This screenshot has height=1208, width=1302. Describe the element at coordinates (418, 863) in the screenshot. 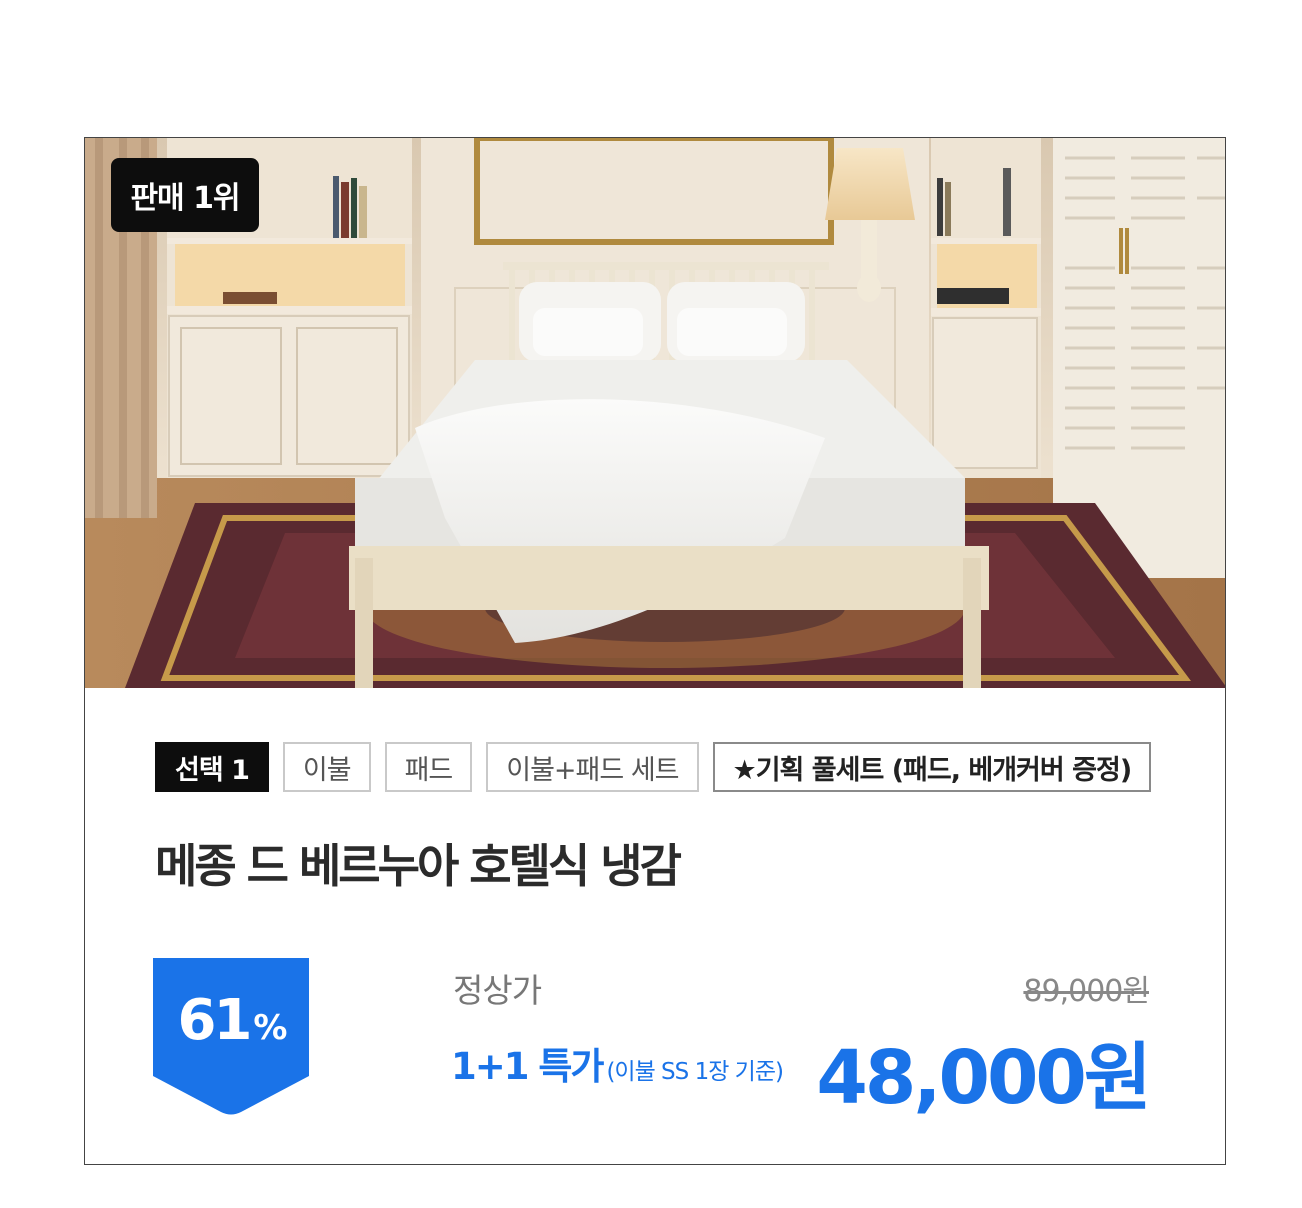

I see `product-title: 메종 드 베르누아 호텔식 냉감` at that location.